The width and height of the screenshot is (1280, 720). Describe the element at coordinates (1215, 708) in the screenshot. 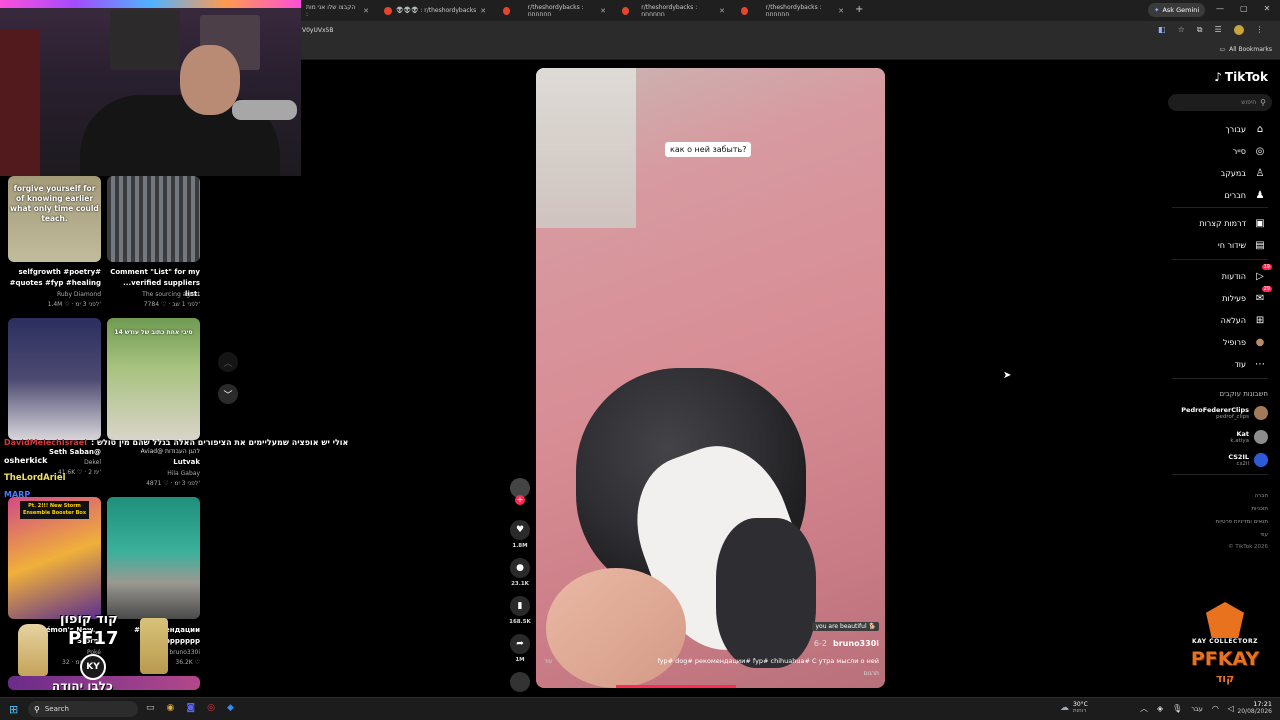

I see `wifi-icon: ◠` at that location.